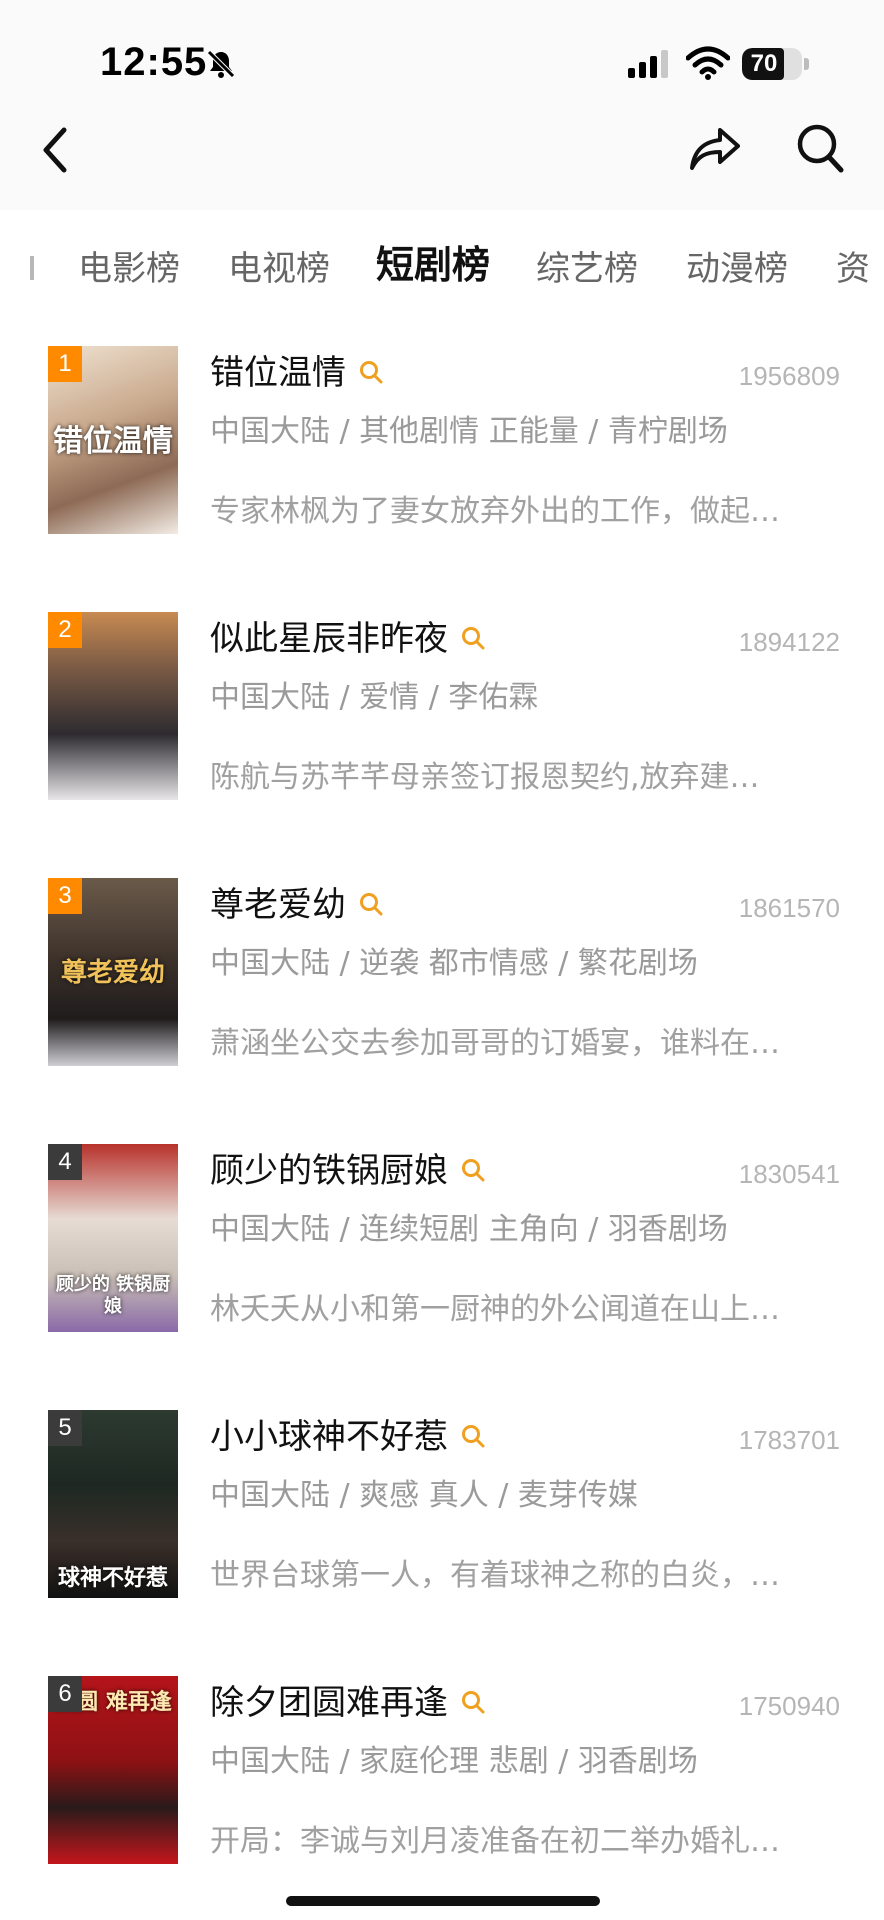 The height and width of the screenshot is (1920, 884). I want to click on item-meta: 中国大陆 / 连续短剧 主角向 / 羽香剧场, so click(469, 1229).